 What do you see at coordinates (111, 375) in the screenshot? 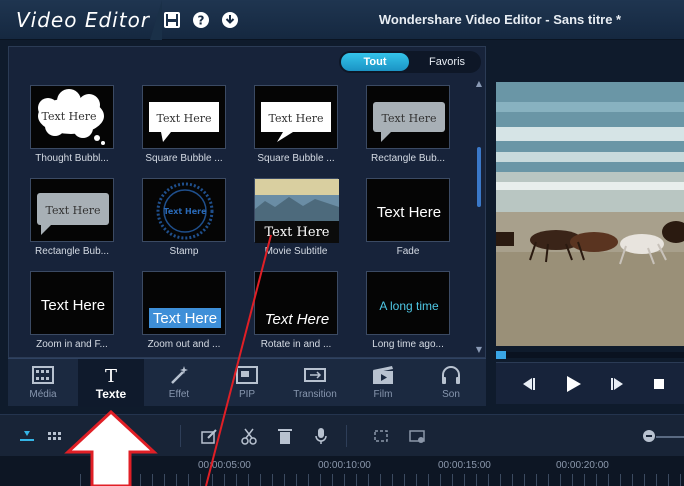
I see `svg-text: T` at bounding box center [111, 375].